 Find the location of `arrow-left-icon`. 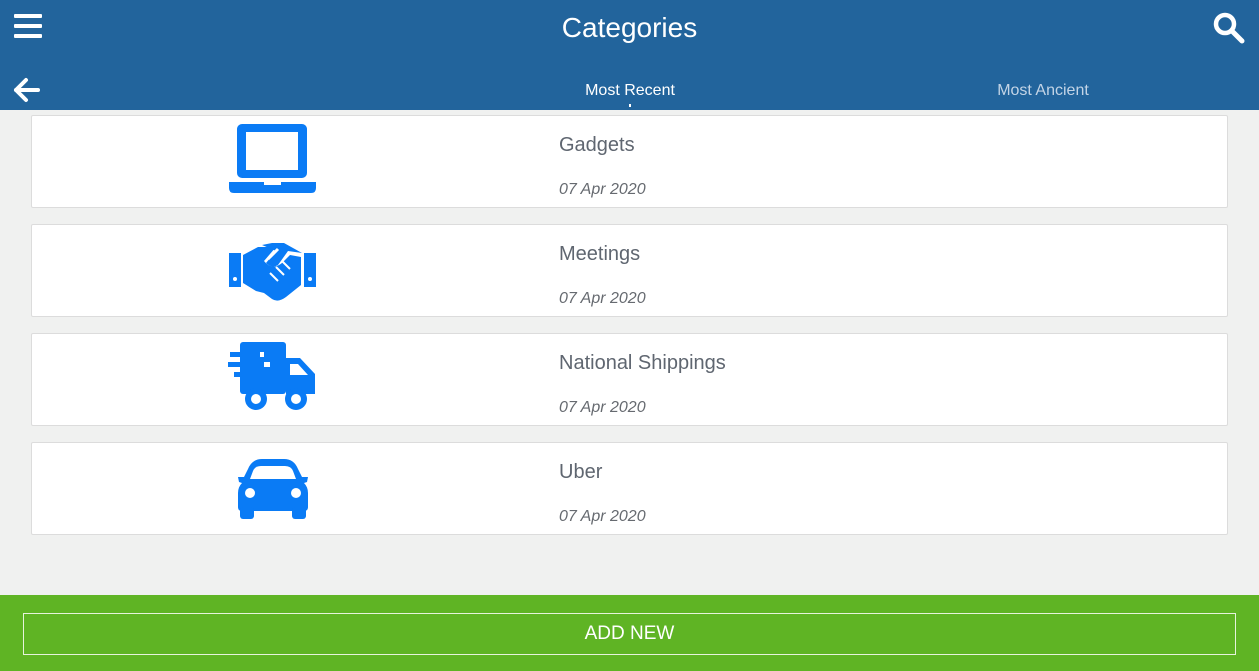

arrow-left-icon is located at coordinates (27, 90).